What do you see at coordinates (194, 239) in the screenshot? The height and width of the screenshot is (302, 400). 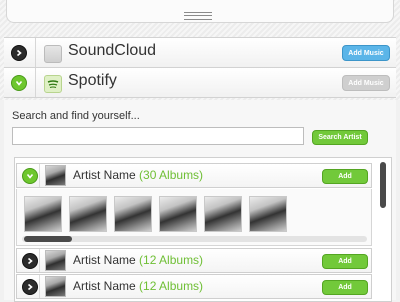 I see `horizontal-scrollbar` at bounding box center [194, 239].